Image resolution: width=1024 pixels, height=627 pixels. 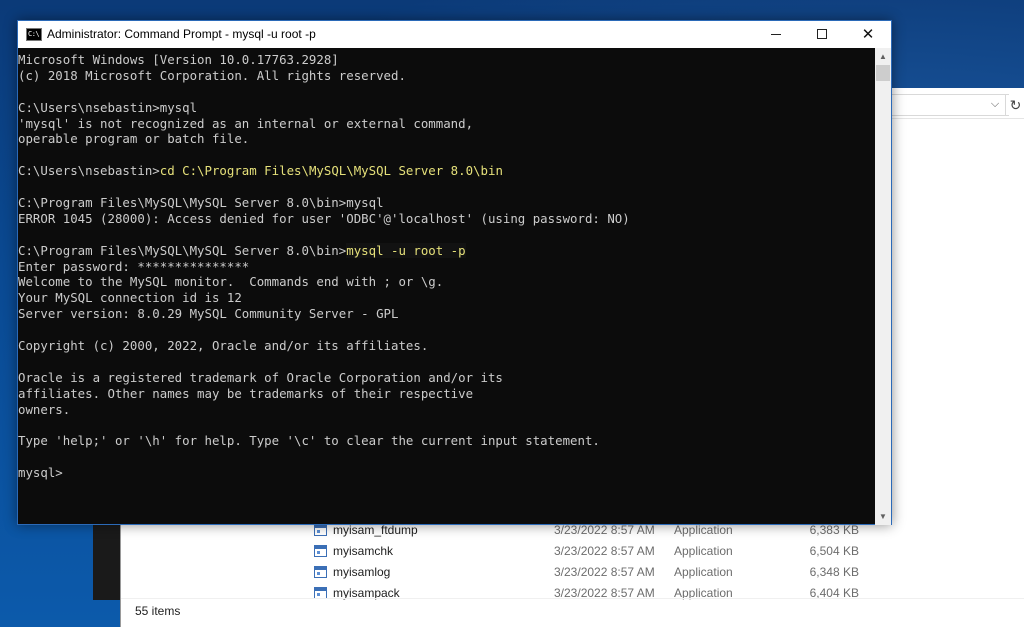 What do you see at coordinates (40, 473) in the screenshot?
I see `console-text: mysql>` at bounding box center [40, 473].